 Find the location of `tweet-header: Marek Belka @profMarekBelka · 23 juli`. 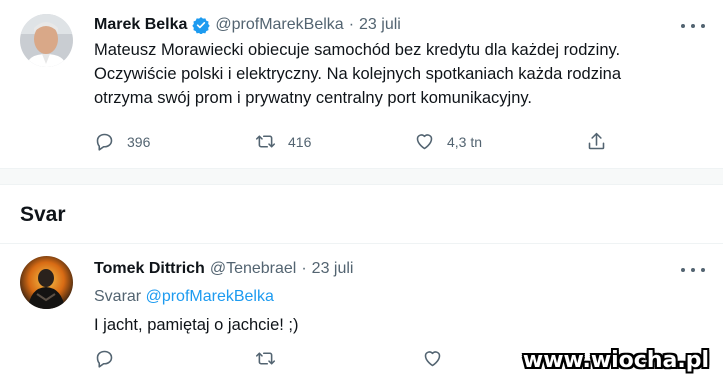

tweet-header: Marek Belka @profMarekBelka · 23 juli is located at coordinates (247, 25).